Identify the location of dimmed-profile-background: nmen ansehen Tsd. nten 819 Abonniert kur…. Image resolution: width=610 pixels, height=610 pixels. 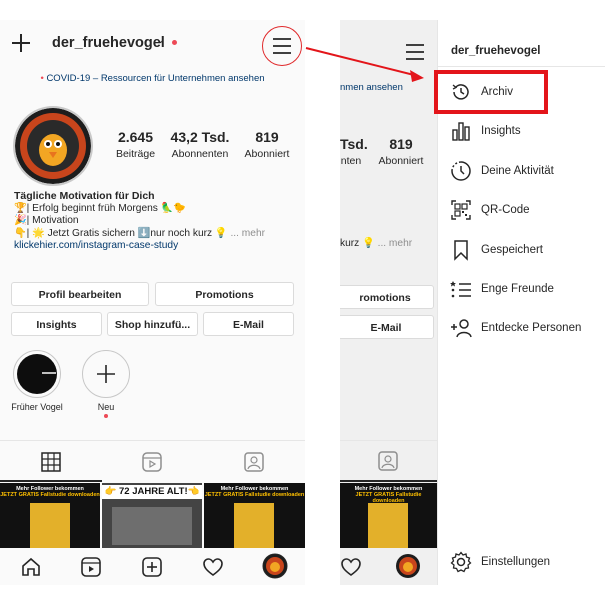
(388, 302).